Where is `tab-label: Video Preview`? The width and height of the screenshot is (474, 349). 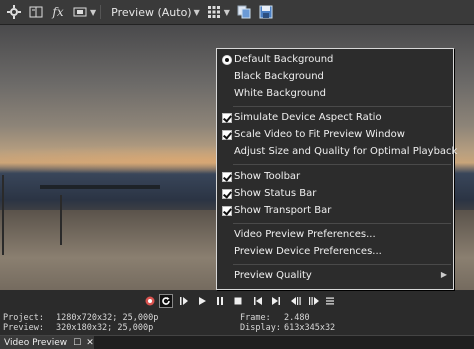 tab-label: Video Preview is located at coordinates (36, 342).